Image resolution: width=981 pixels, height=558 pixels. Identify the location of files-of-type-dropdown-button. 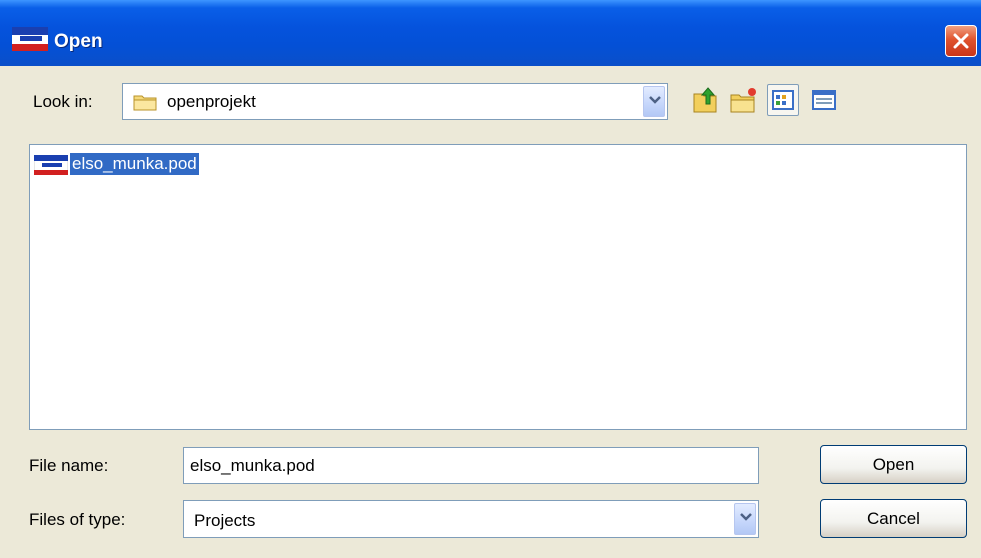
(745, 519).